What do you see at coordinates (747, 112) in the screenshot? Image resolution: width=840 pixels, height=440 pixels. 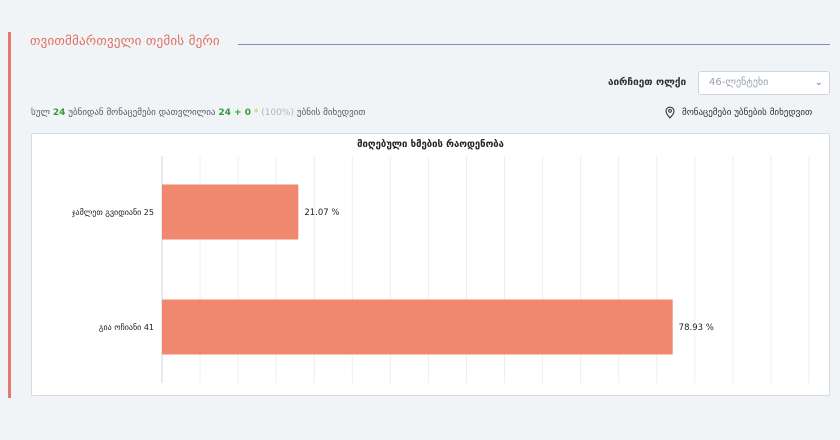 I see `stations-data-link-label: მონაცემები უბნების მიხედვით` at bounding box center [747, 112].